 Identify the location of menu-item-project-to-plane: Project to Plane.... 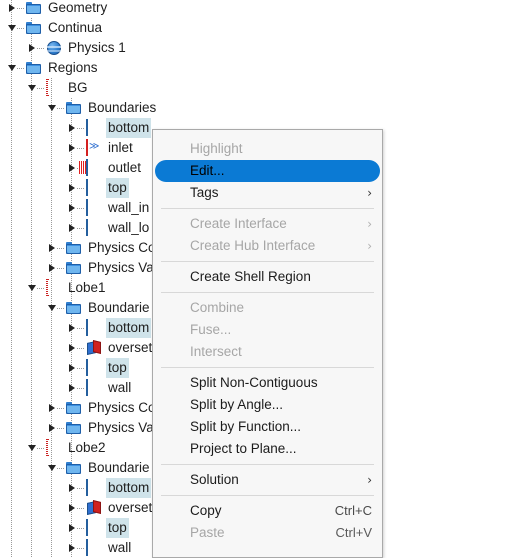
(267, 449).